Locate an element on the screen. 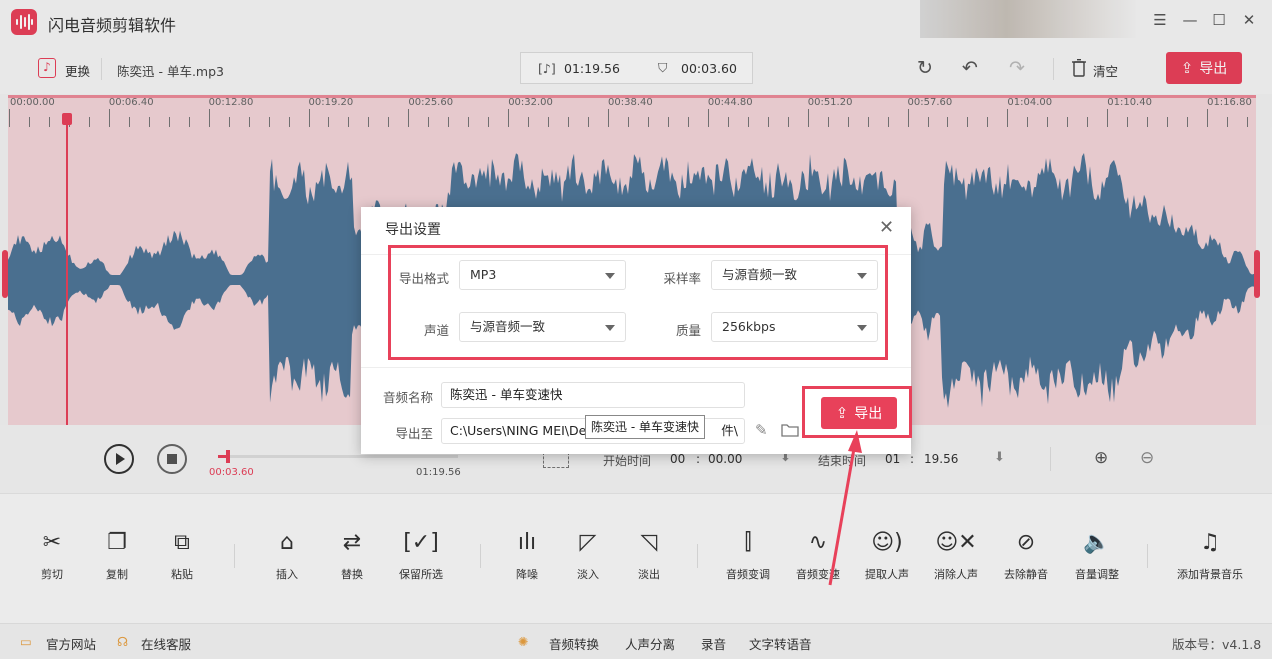 This screenshot has height=659, width=1272. annotation-arrow is located at coordinates (845, 508).